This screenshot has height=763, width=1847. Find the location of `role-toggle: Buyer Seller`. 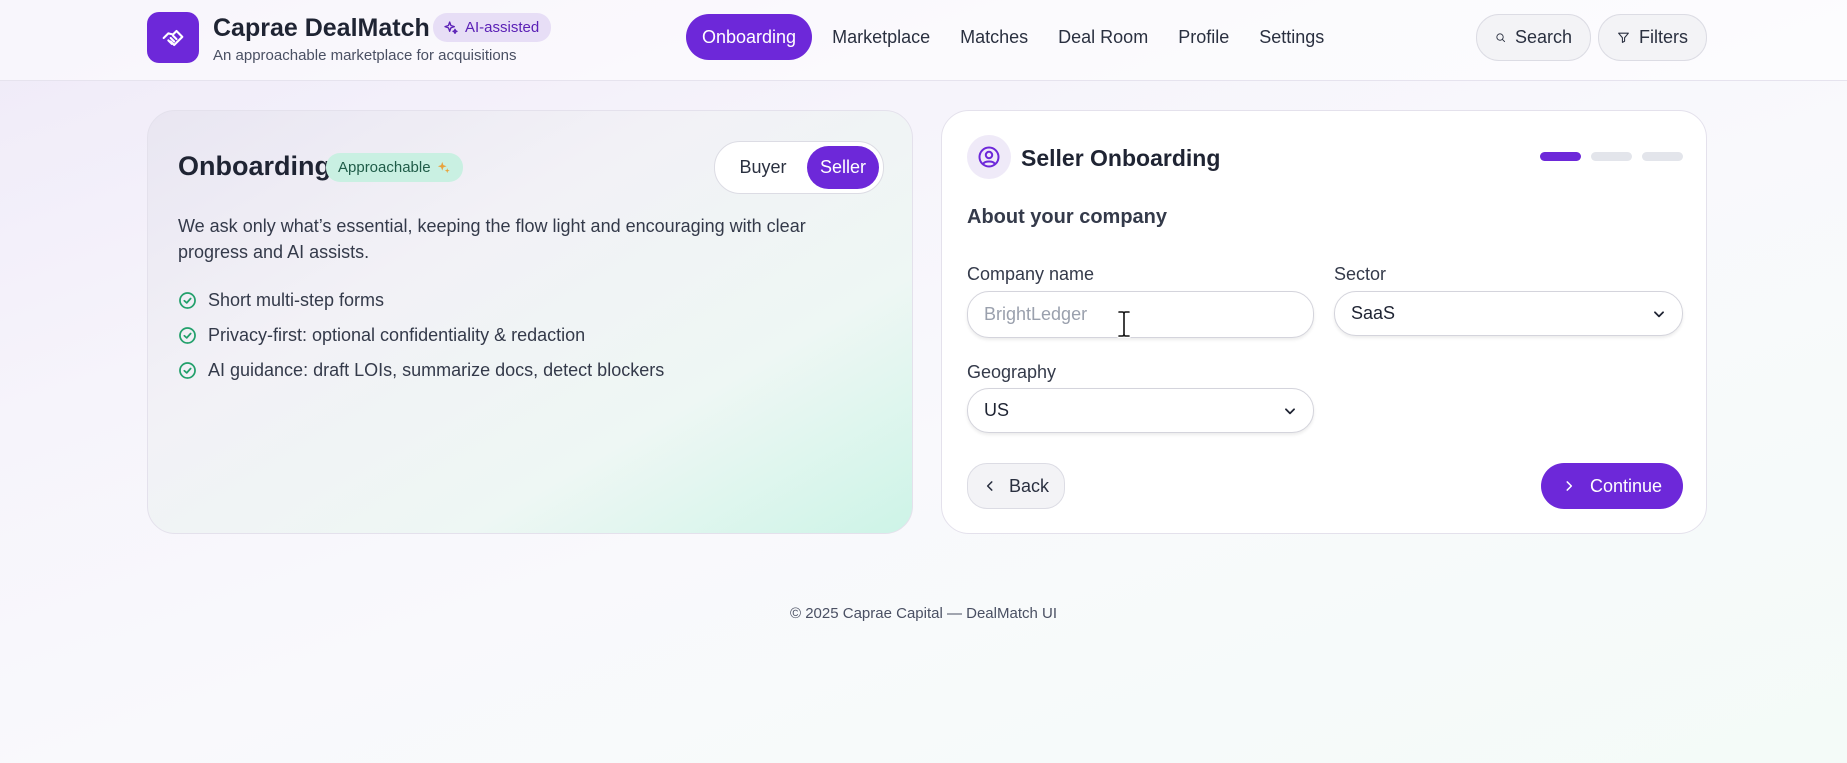

role-toggle: Buyer Seller is located at coordinates (799, 167).